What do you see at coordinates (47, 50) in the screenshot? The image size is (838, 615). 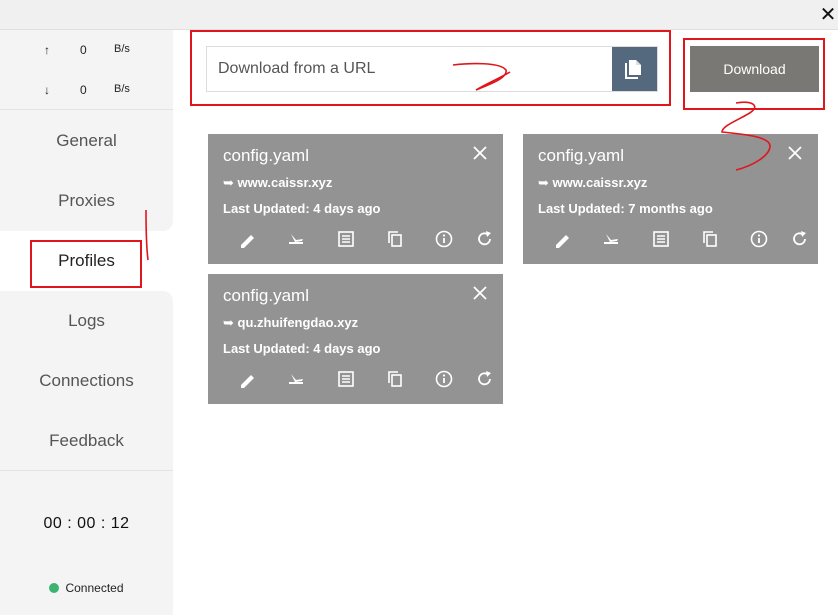 I see `upload-arrow-icon: ↑` at bounding box center [47, 50].